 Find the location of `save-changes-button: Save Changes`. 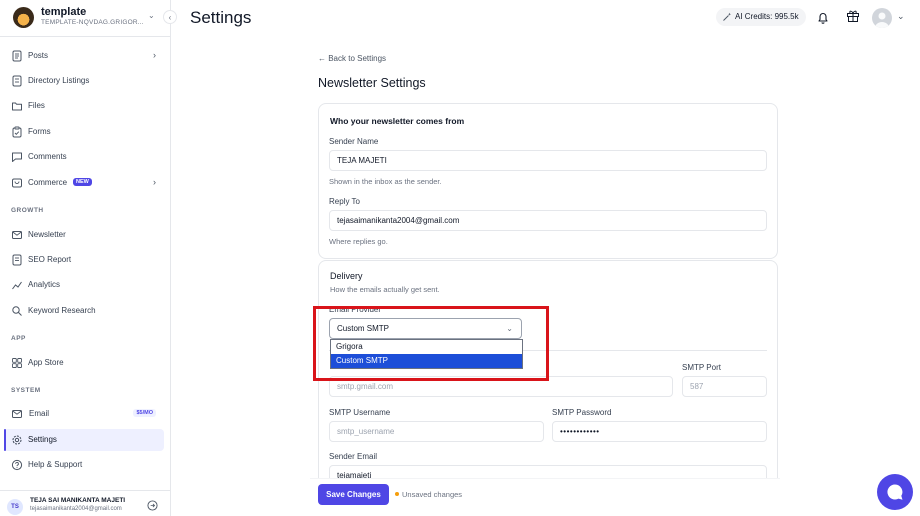

save-changes-button: Save Changes is located at coordinates (353, 494).